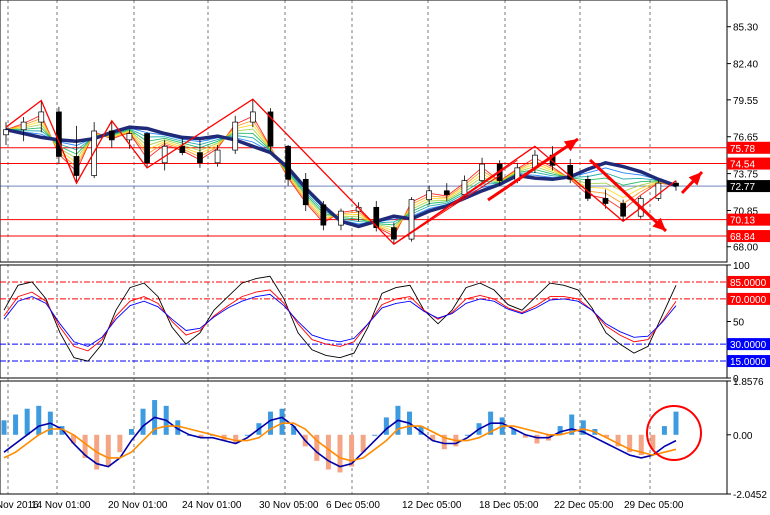  Describe the element at coordinates (748, 362) in the screenshot. I see `osc-level-label: 15.0000` at that location.